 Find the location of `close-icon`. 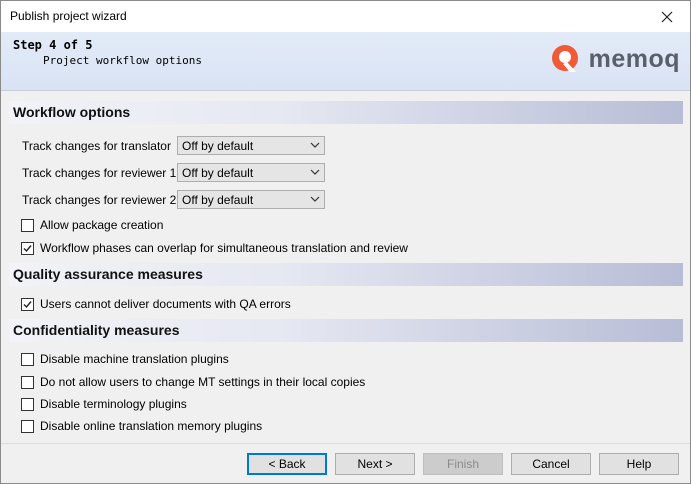

close-icon is located at coordinates (667, 16).